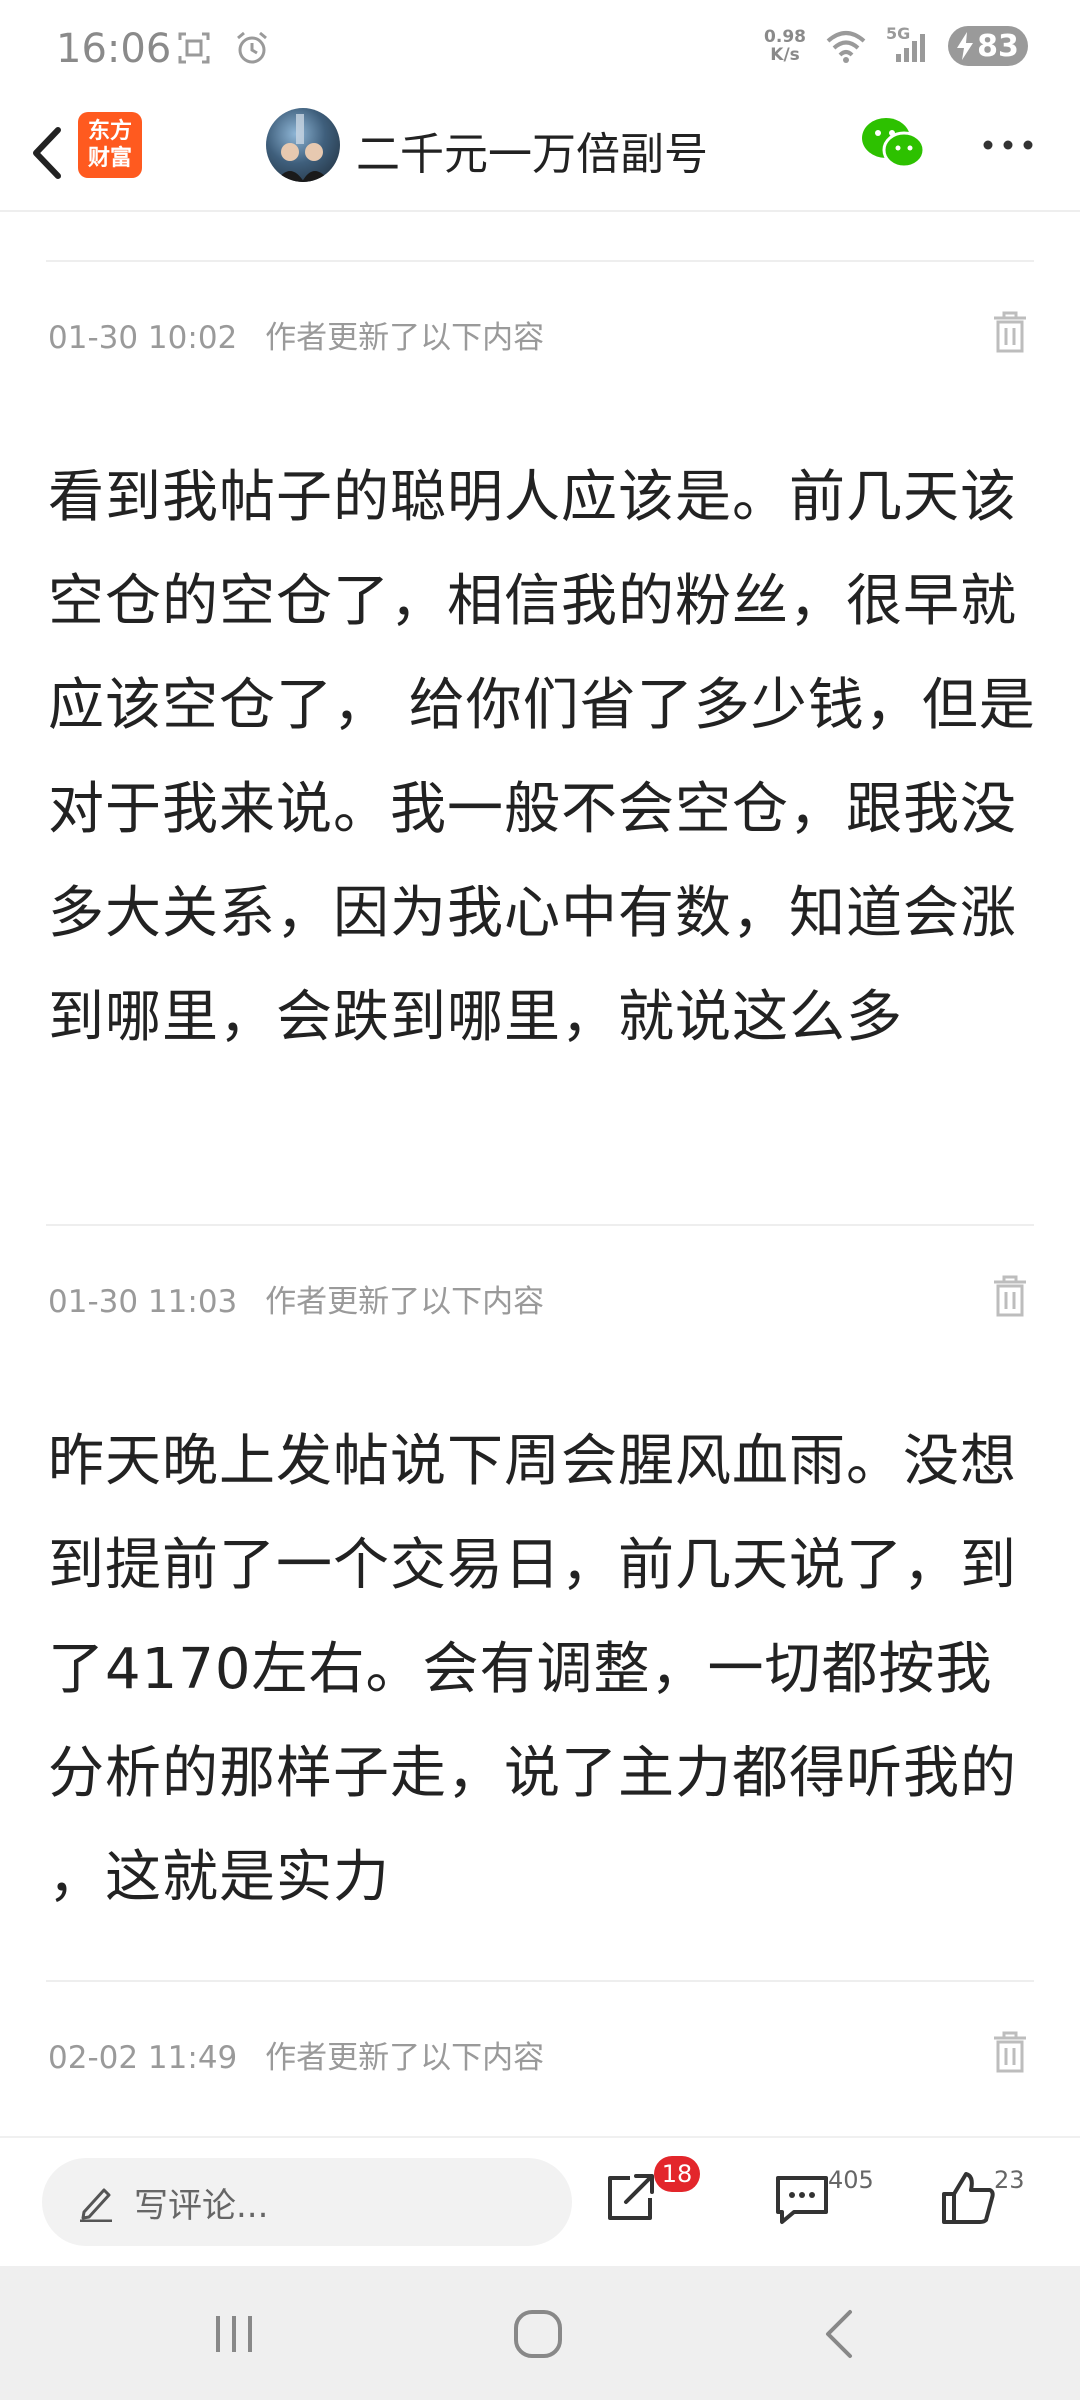 The width and height of the screenshot is (1080, 2400). What do you see at coordinates (540, 50) in the screenshot?
I see `status-bar: 16:06 0.98 K/s 5G 83` at bounding box center [540, 50].